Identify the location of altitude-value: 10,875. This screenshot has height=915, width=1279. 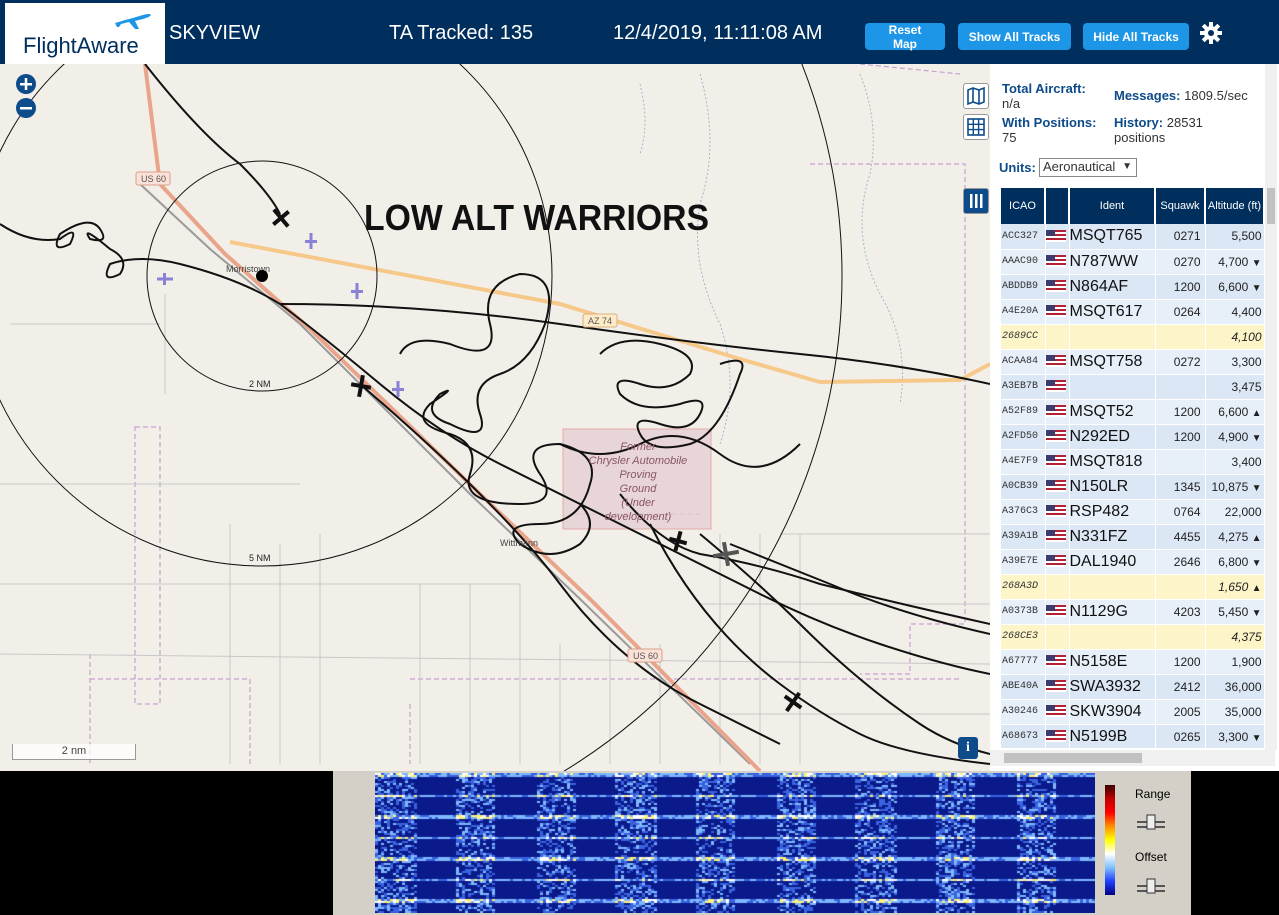
(1230, 486).